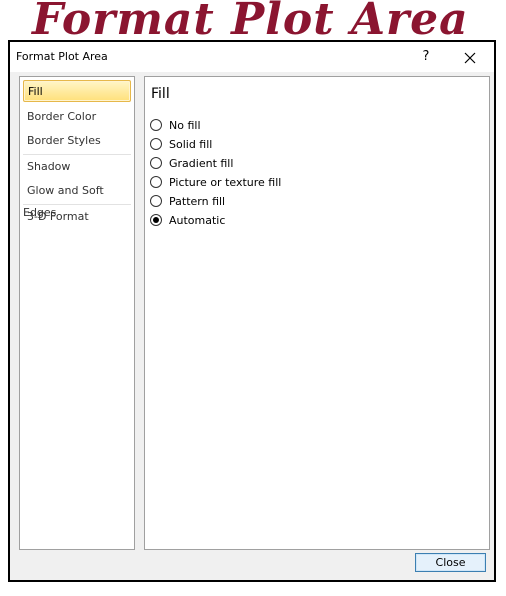  I want to click on gradient-fill-radio, so click(156, 163).